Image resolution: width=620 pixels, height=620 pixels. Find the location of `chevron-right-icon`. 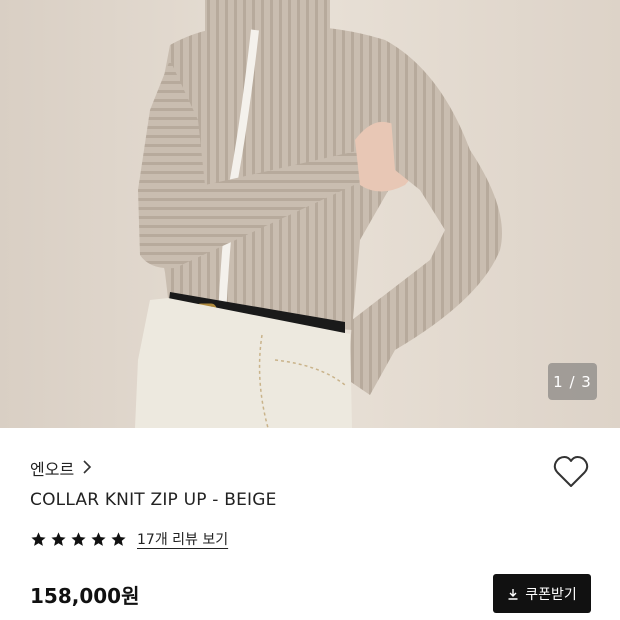

chevron-right-icon is located at coordinates (87, 468).